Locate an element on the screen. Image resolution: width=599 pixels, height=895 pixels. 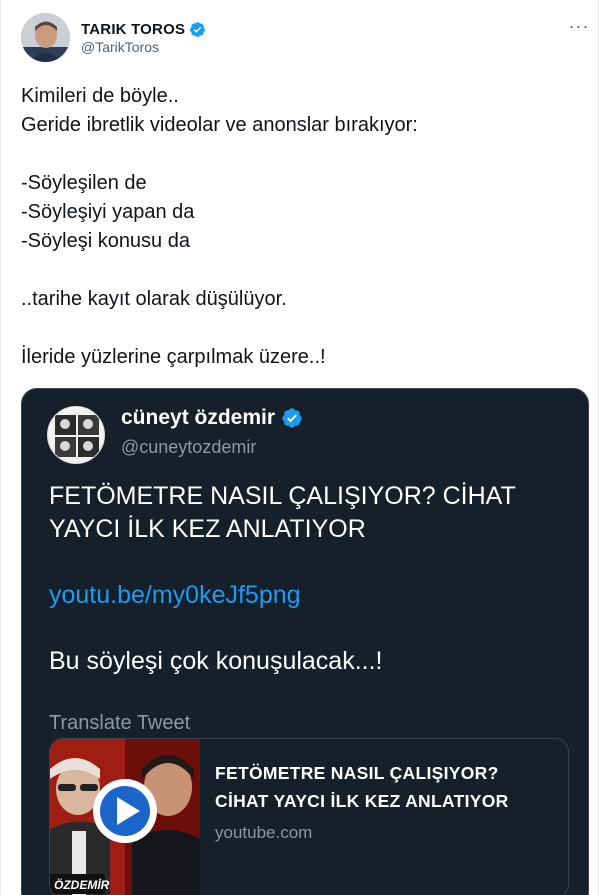
author-name: TARIK TOROS is located at coordinates (133, 29).